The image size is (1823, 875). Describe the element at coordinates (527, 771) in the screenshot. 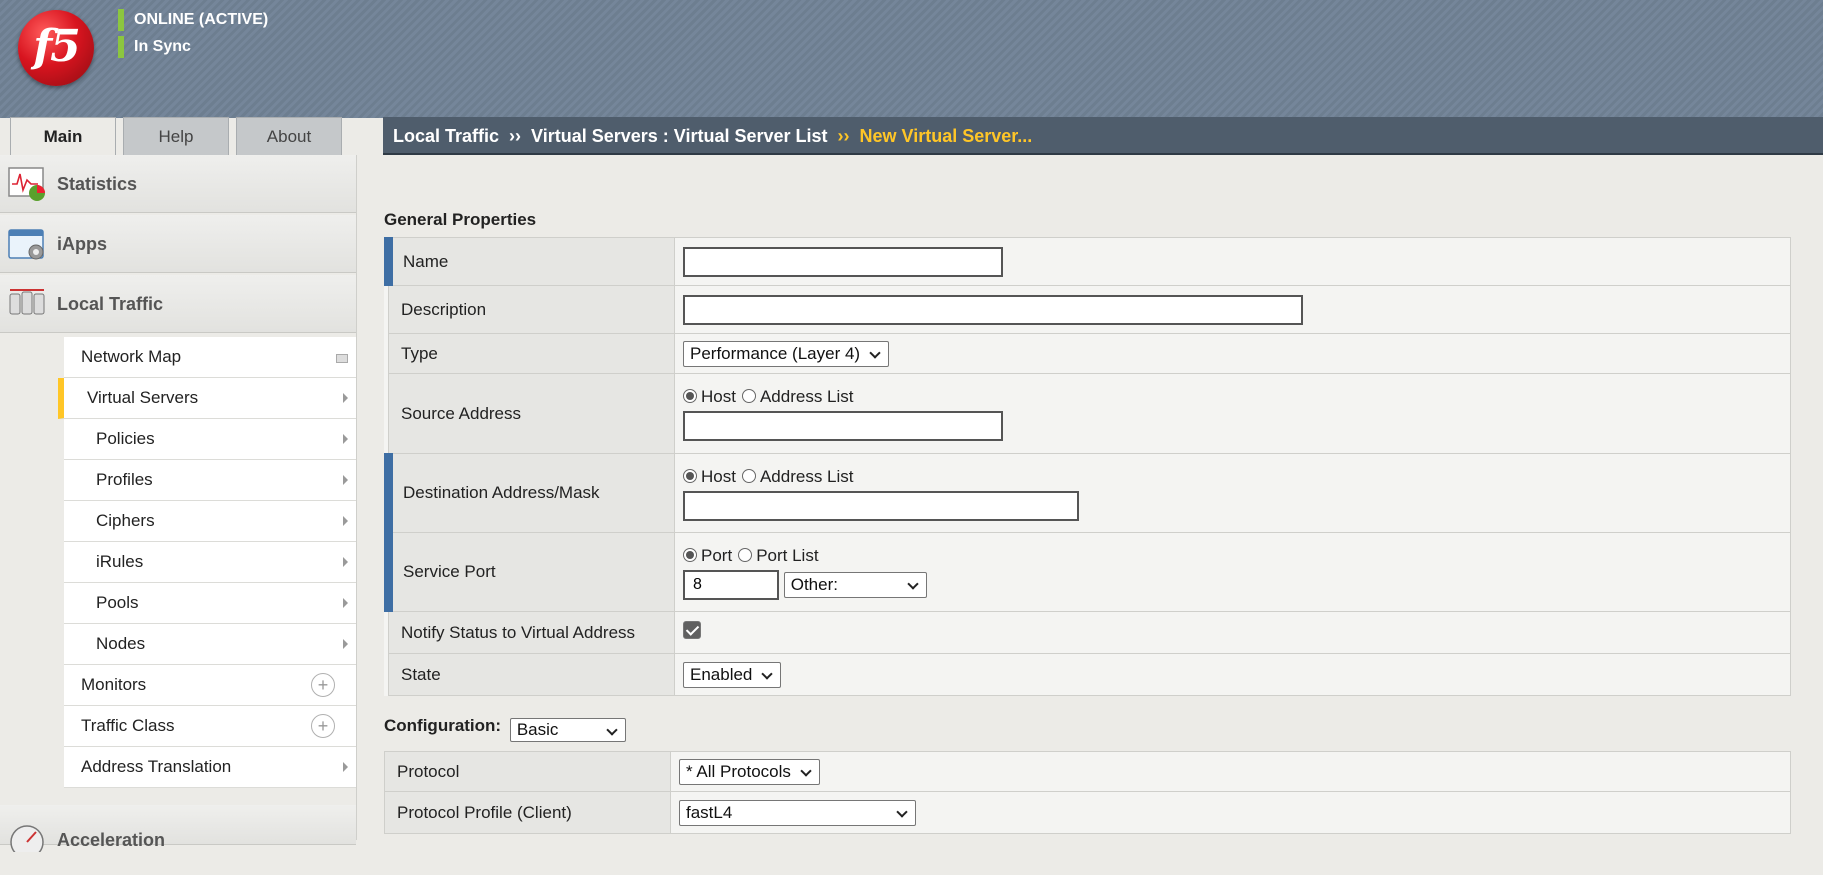

I see `protocol-label: Protocol` at that location.